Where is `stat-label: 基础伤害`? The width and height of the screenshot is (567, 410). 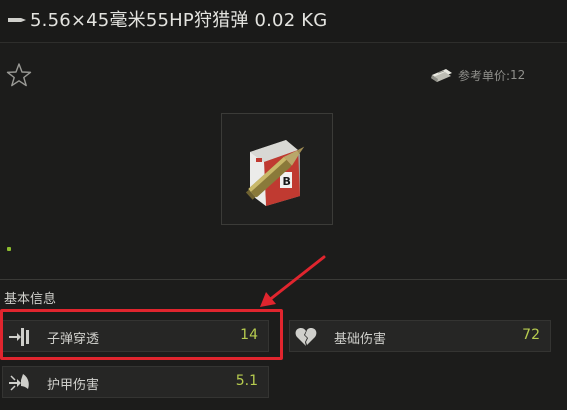
stat-label: 基础伤害 is located at coordinates (360, 339).